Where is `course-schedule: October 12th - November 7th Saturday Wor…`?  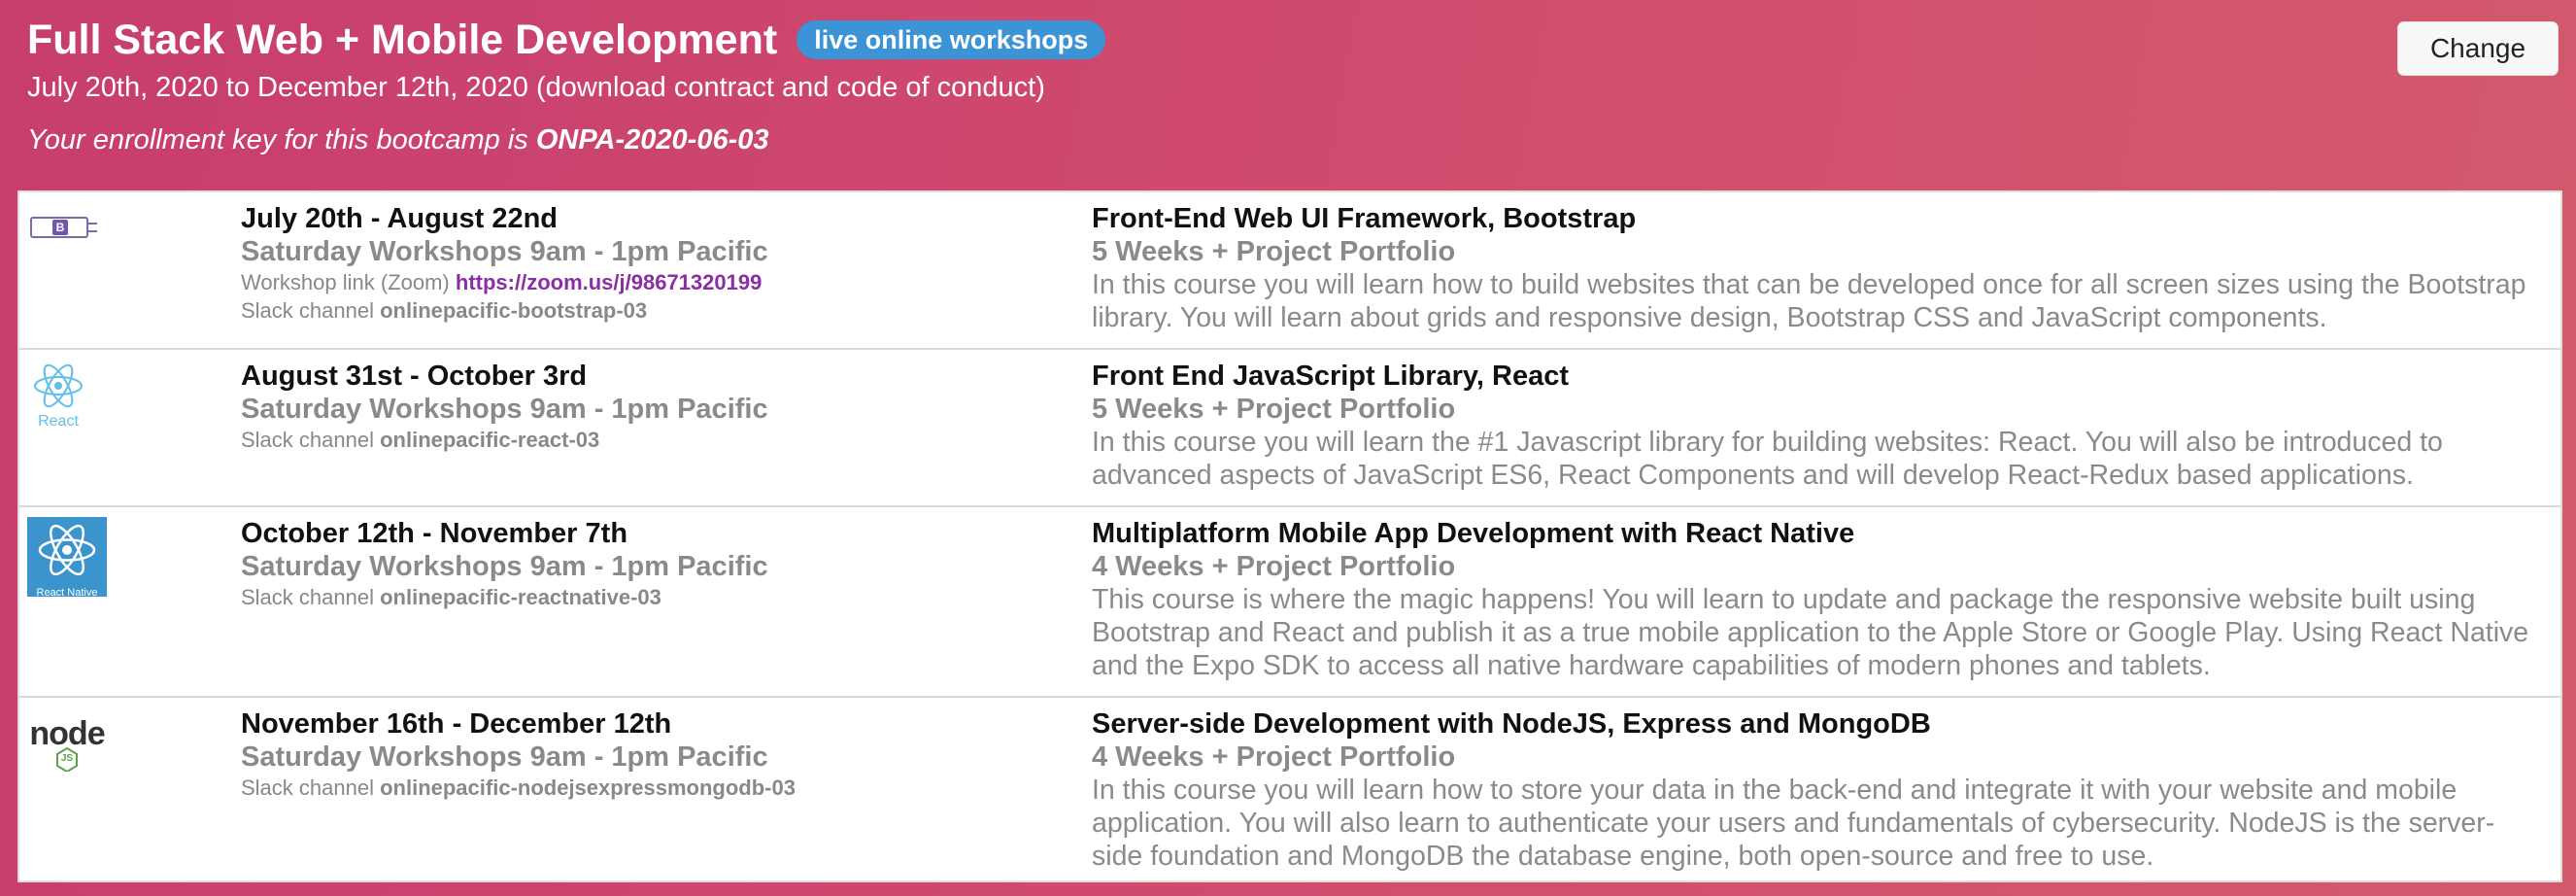
course-schedule: October 12th - November 7th Saturday Wor… is located at coordinates (649, 564).